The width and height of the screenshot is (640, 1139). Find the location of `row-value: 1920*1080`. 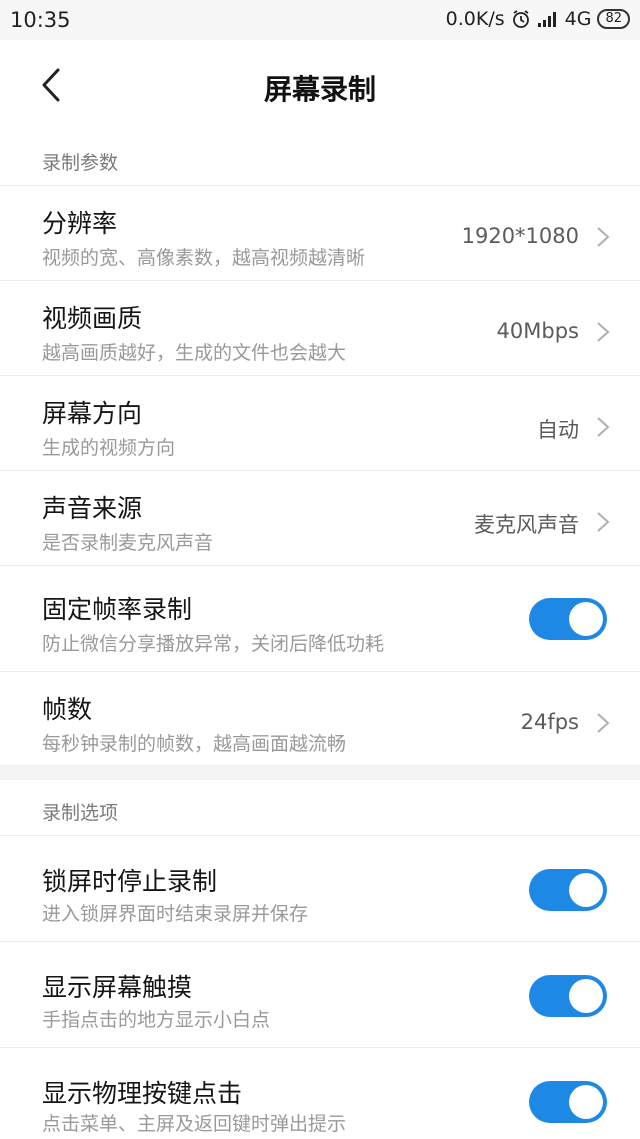

row-value: 1920*1080 is located at coordinates (520, 236).